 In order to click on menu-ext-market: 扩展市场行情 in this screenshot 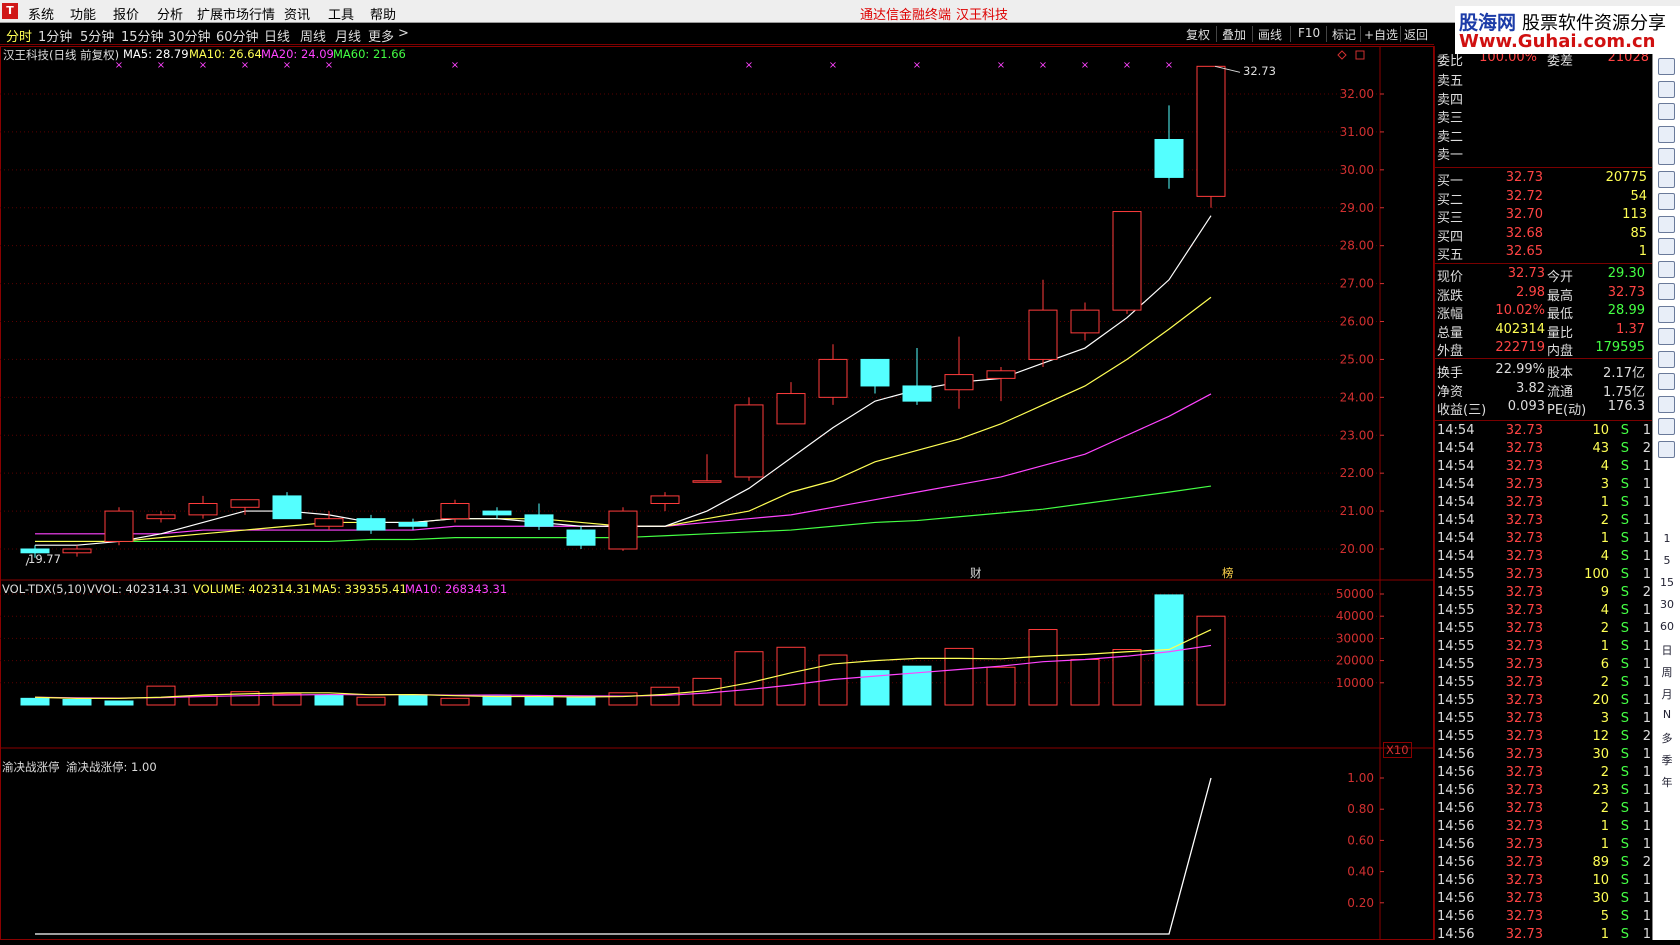, I will do `click(236, 13)`.